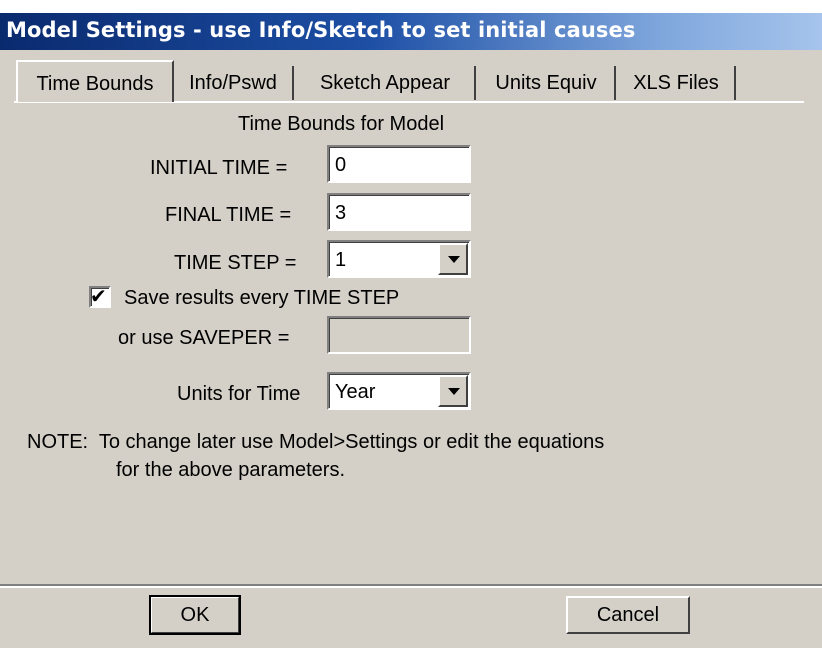 The height and width of the screenshot is (648, 822). What do you see at coordinates (355, 392) in the screenshot?
I see `units-for-time-value: Year` at bounding box center [355, 392].